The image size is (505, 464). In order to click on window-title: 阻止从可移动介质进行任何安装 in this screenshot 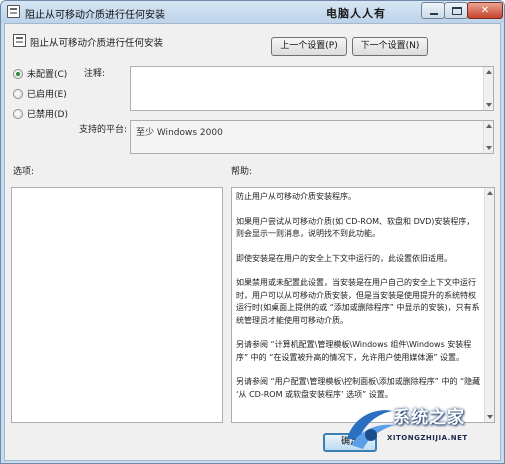, I will do `click(95, 15)`.